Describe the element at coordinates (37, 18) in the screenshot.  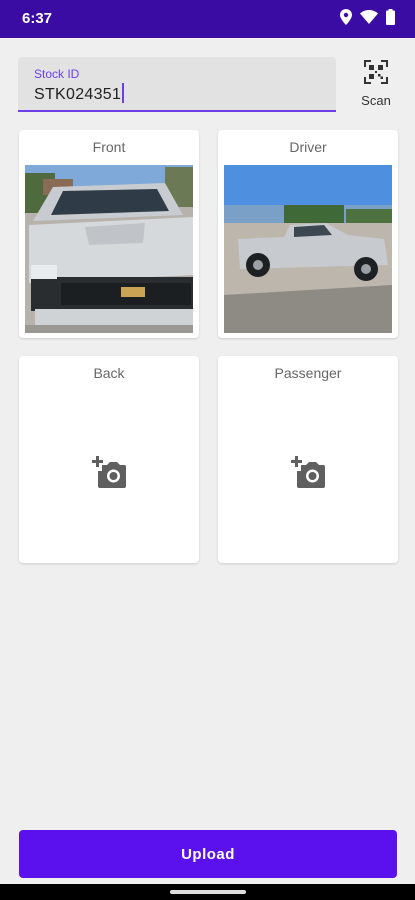
I see `status-time: 6:37` at that location.